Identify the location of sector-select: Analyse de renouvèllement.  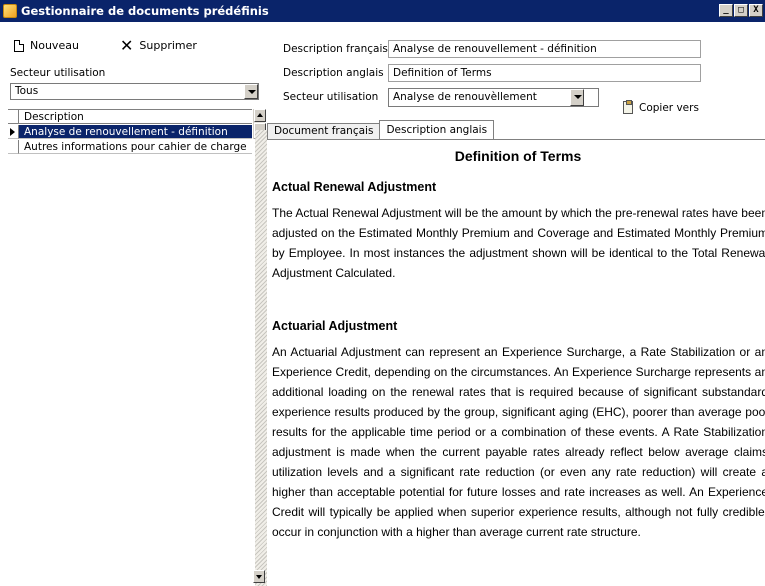
(493, 97).